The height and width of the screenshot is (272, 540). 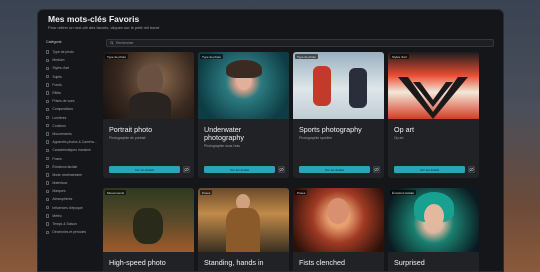 I want to click on card-fists-clenched: Poses Fists clenched, so click(x=338, y=229).